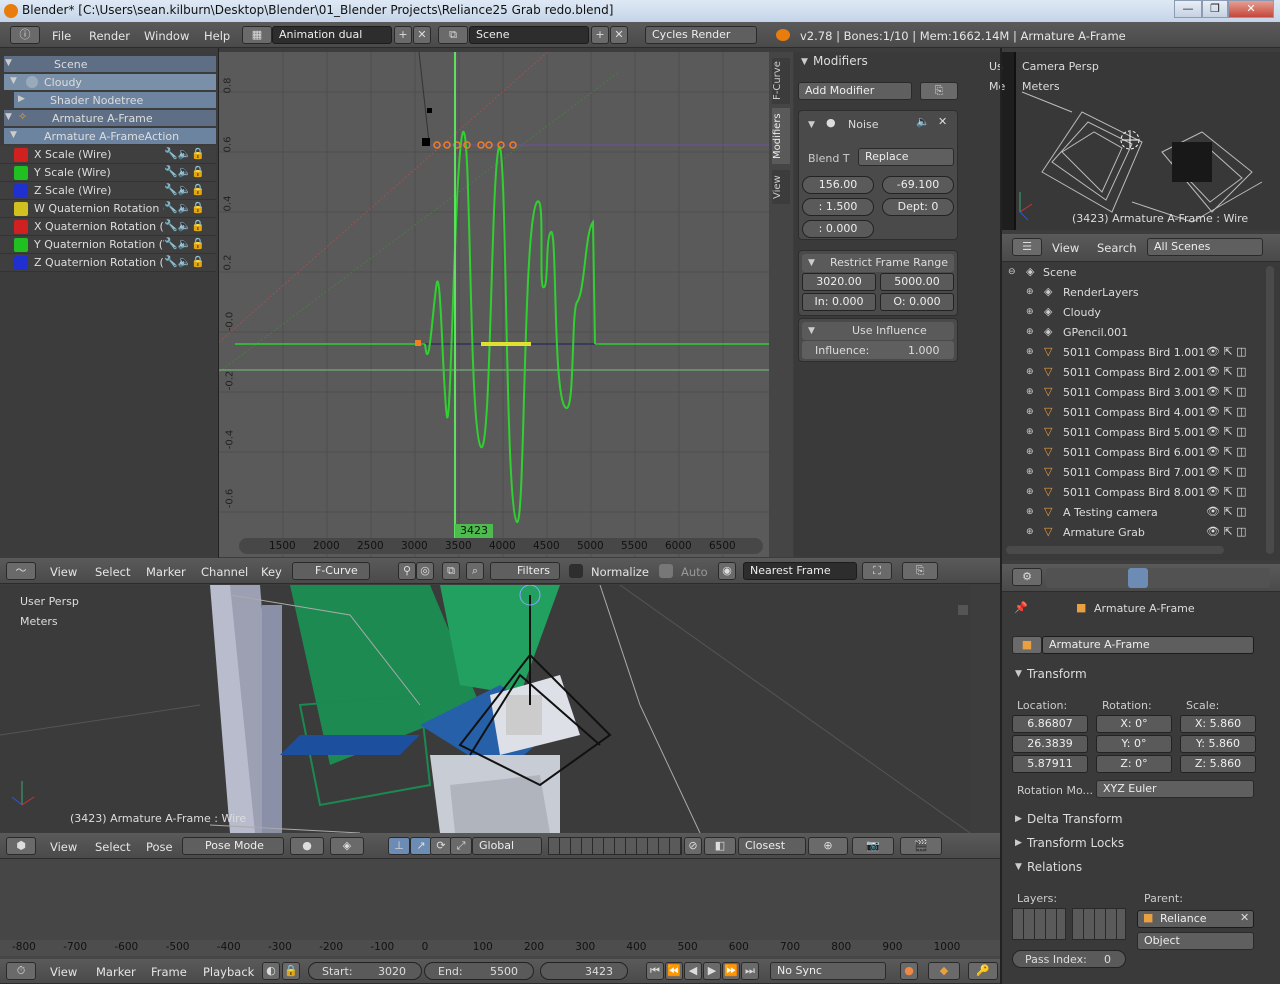  I want to click on loc-field: 6.86807, so click(1050, 724).